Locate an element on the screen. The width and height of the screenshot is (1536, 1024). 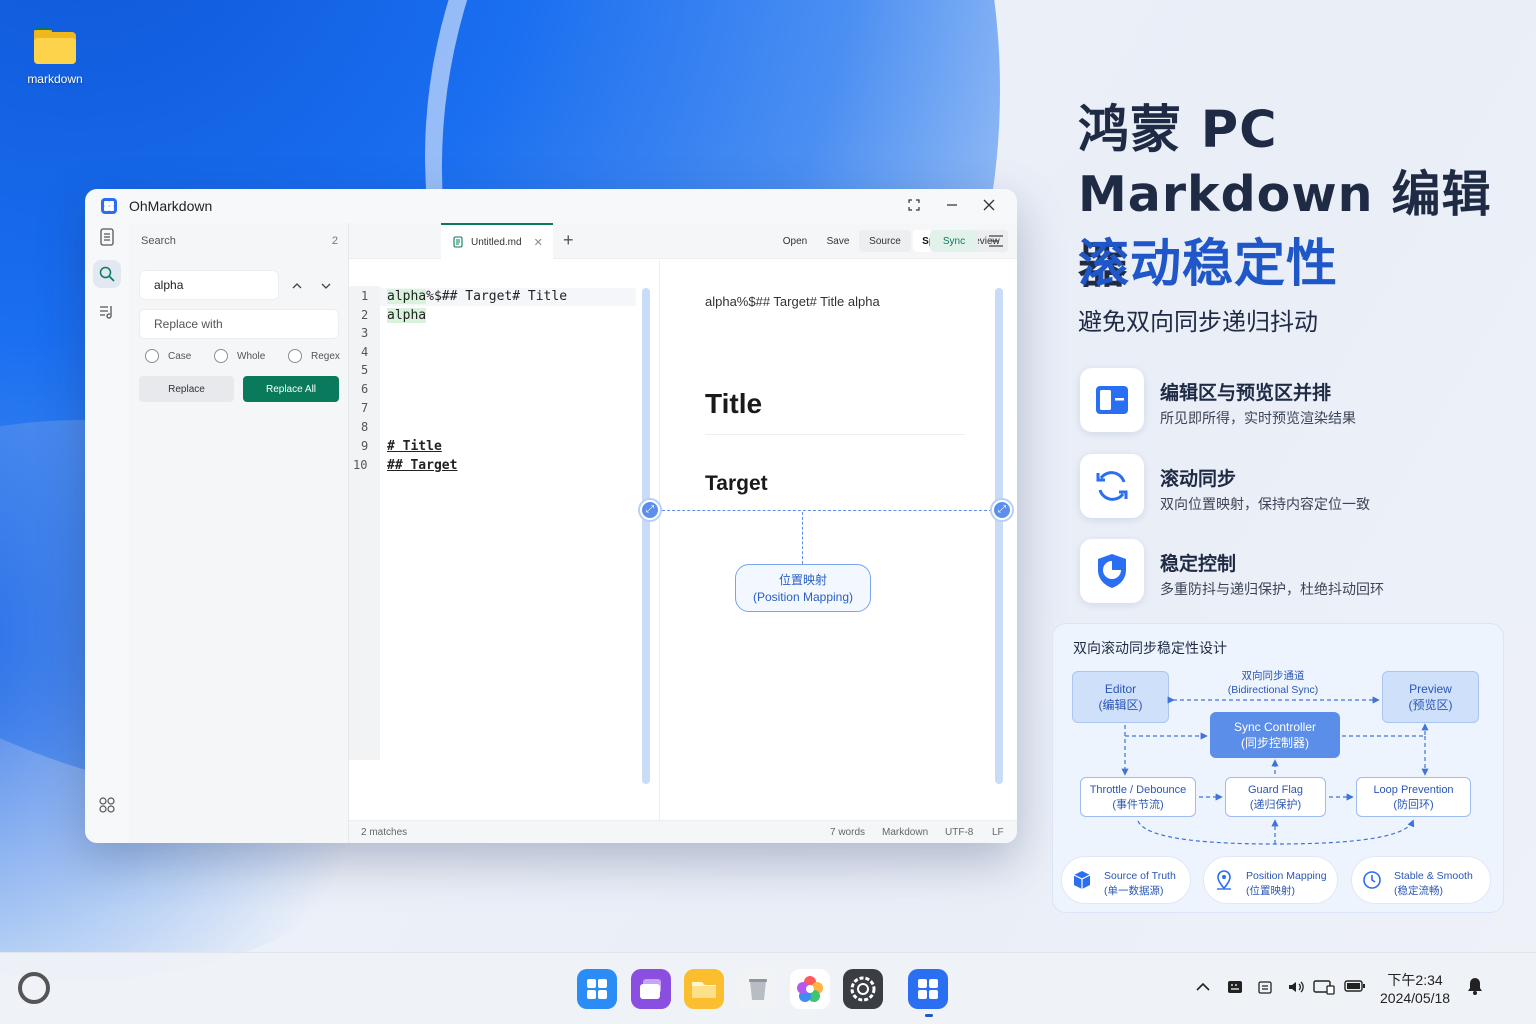
search-input: alpha is located at coordinates (209, 285).